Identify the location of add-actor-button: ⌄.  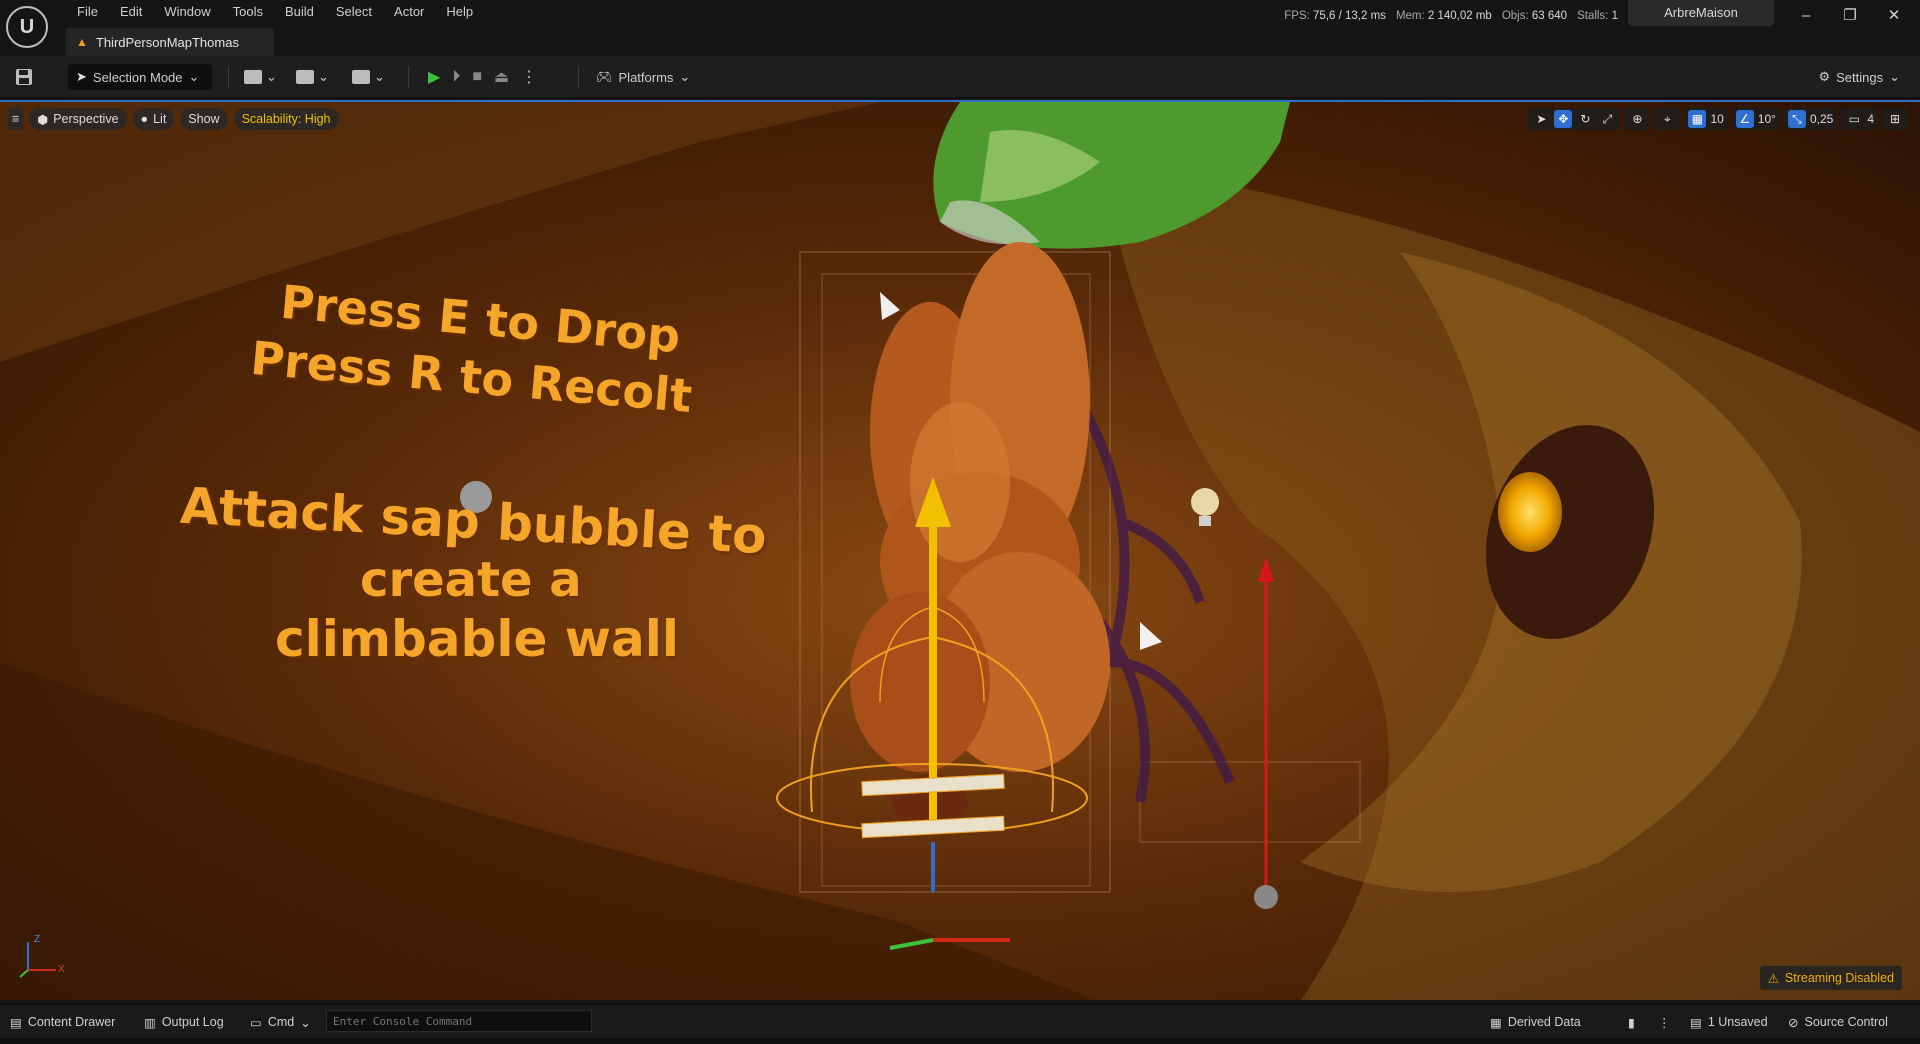
(260, 77).